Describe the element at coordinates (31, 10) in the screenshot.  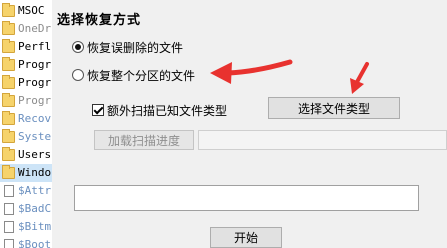
I see `list-item-label: MSOC` at that location.